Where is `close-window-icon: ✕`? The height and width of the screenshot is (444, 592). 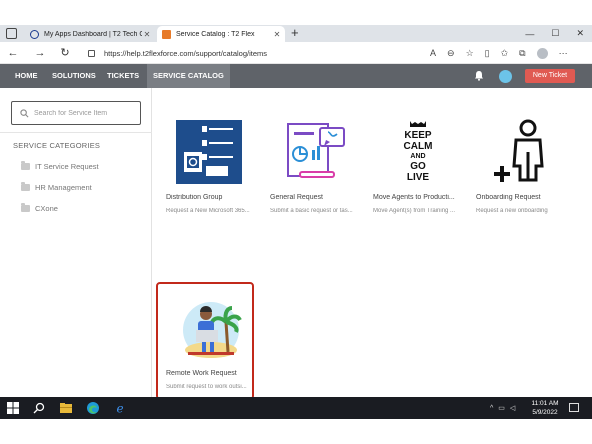 close-window-icon: ✕ is located at coordinates (580, 33).